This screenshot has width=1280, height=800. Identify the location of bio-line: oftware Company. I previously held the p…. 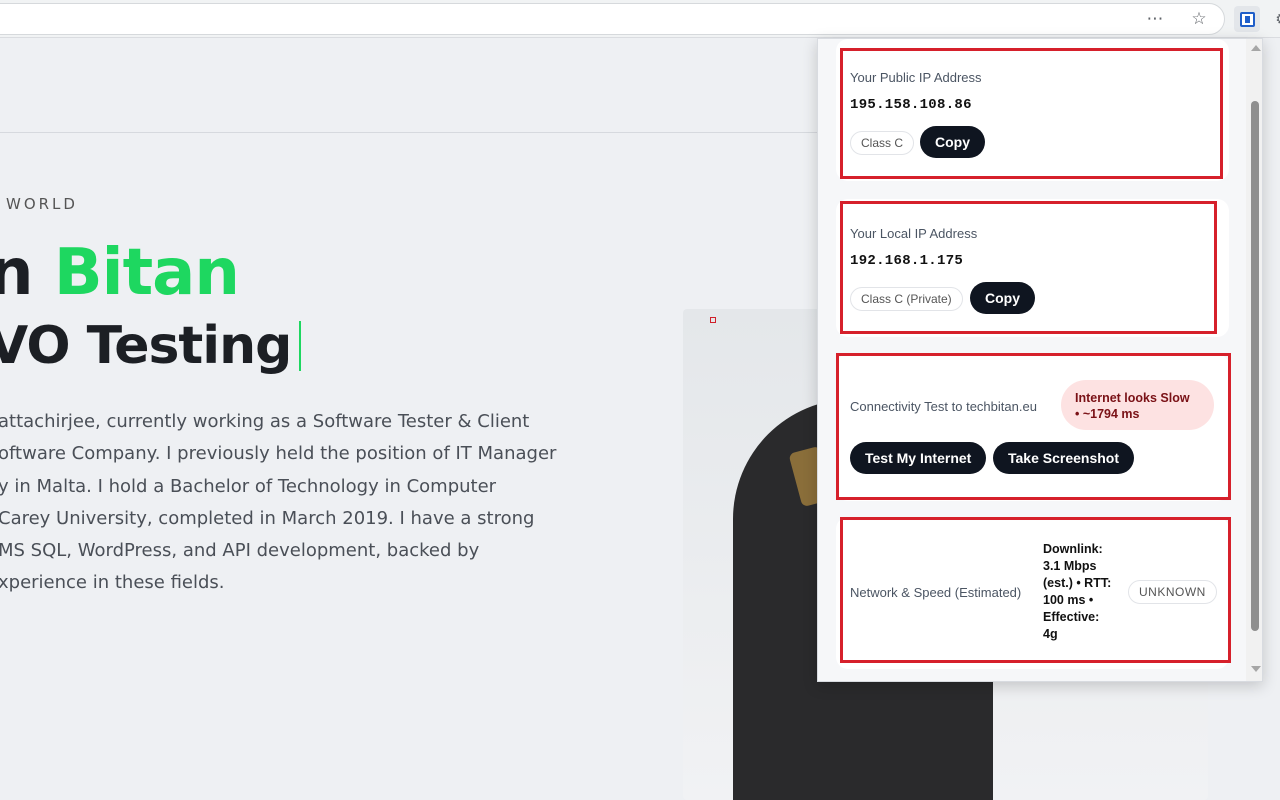
(278, 454).